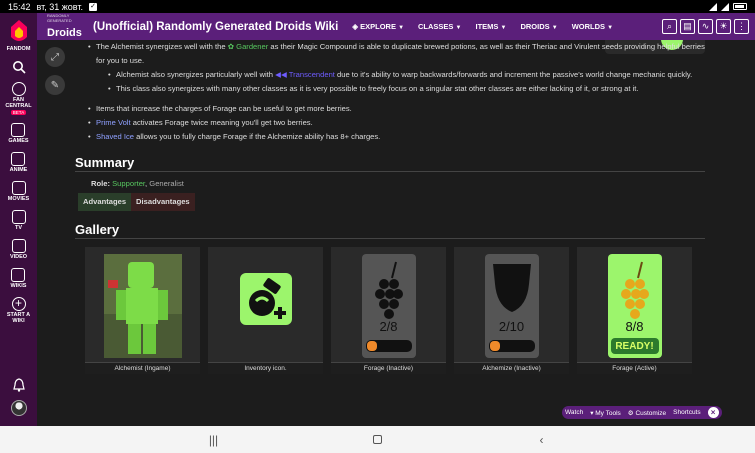  I want to click on ready-badge: READY!, so click(634, 346).